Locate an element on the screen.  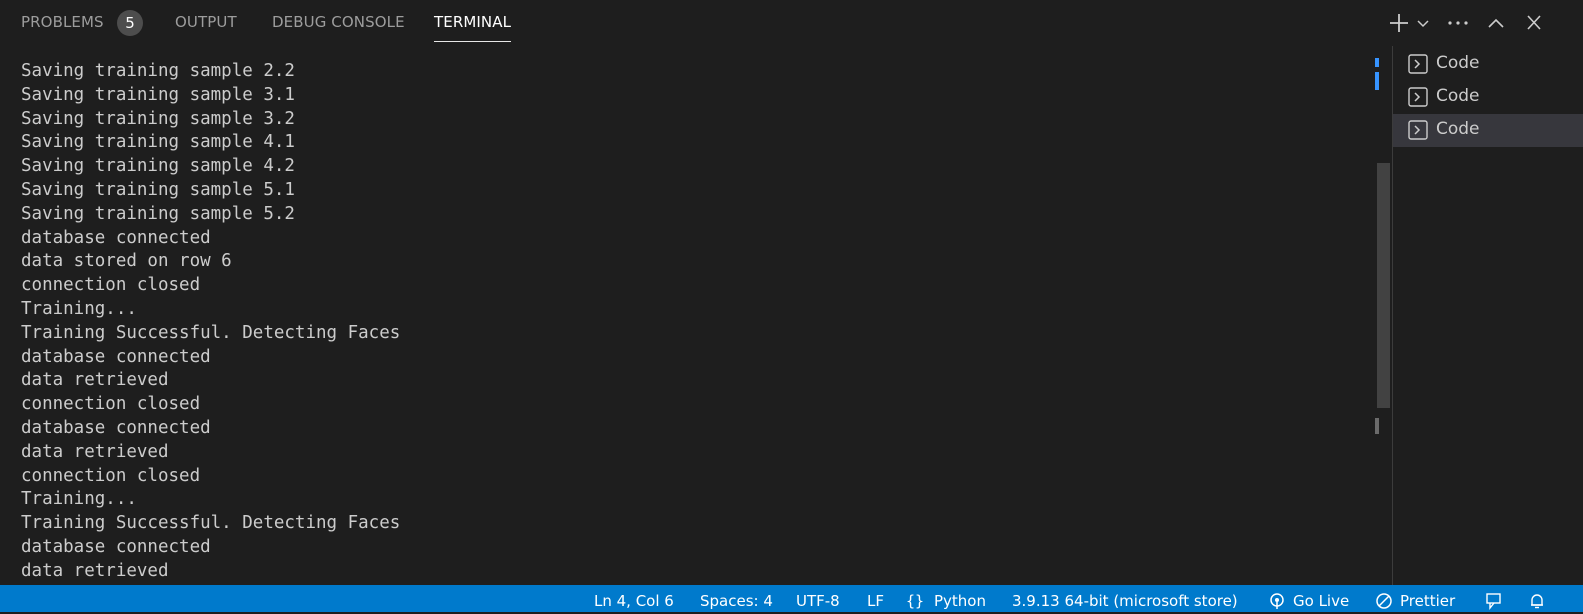
tab-problems: PROBLEMS is located at coordinates (62, 24).